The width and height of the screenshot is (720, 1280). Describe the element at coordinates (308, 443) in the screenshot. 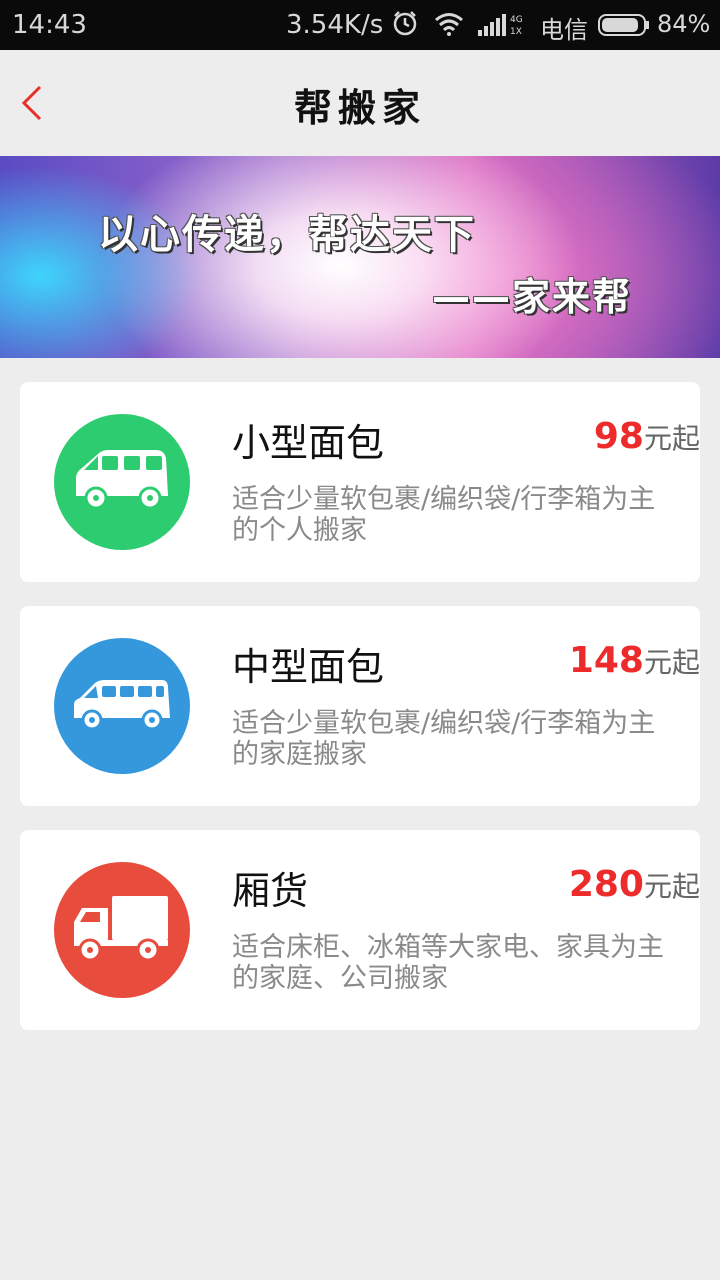

I see `service-name: 小型面包` at that location.